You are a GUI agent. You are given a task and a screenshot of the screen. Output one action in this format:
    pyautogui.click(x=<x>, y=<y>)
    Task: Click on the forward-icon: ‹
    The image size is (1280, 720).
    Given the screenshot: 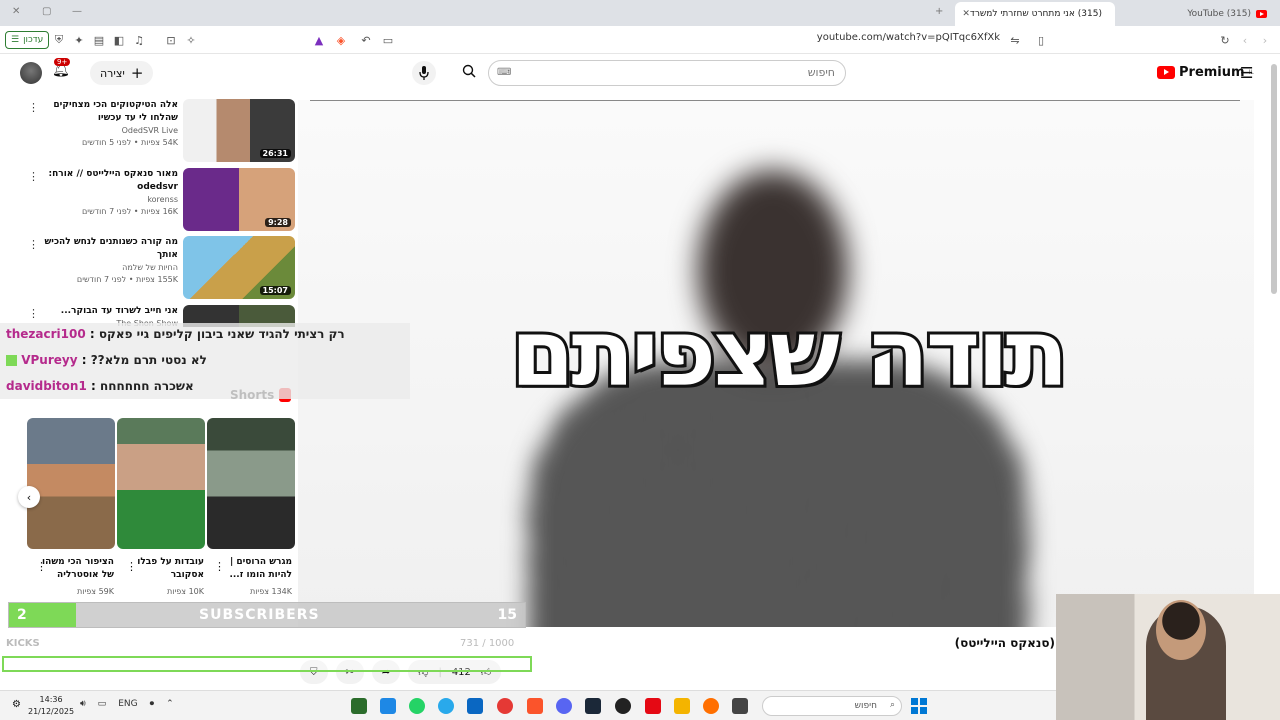 What is the action you would take?
    pyautogui.click(x=1245, y=40)
    